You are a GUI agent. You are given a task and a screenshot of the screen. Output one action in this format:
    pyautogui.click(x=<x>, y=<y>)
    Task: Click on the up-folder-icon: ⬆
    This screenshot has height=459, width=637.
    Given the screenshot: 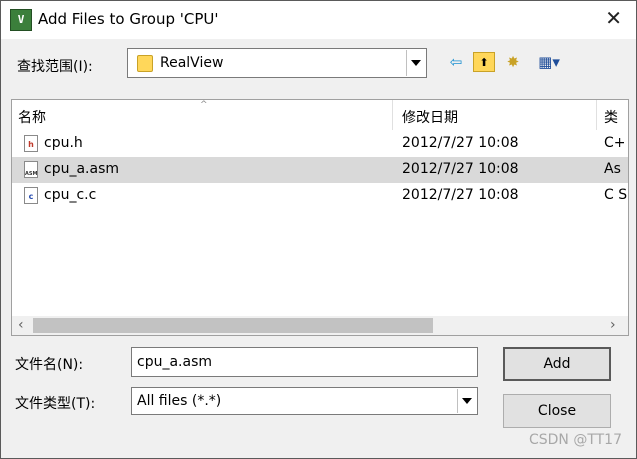 What is the action you would take?
    pyautogui.click(x=484, y=62)
    